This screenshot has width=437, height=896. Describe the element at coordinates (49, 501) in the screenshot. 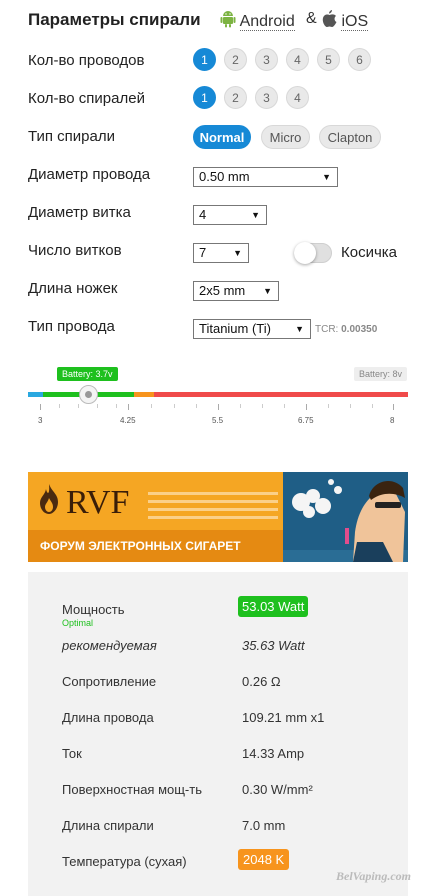

I see `flame-logo-icon` at that location.